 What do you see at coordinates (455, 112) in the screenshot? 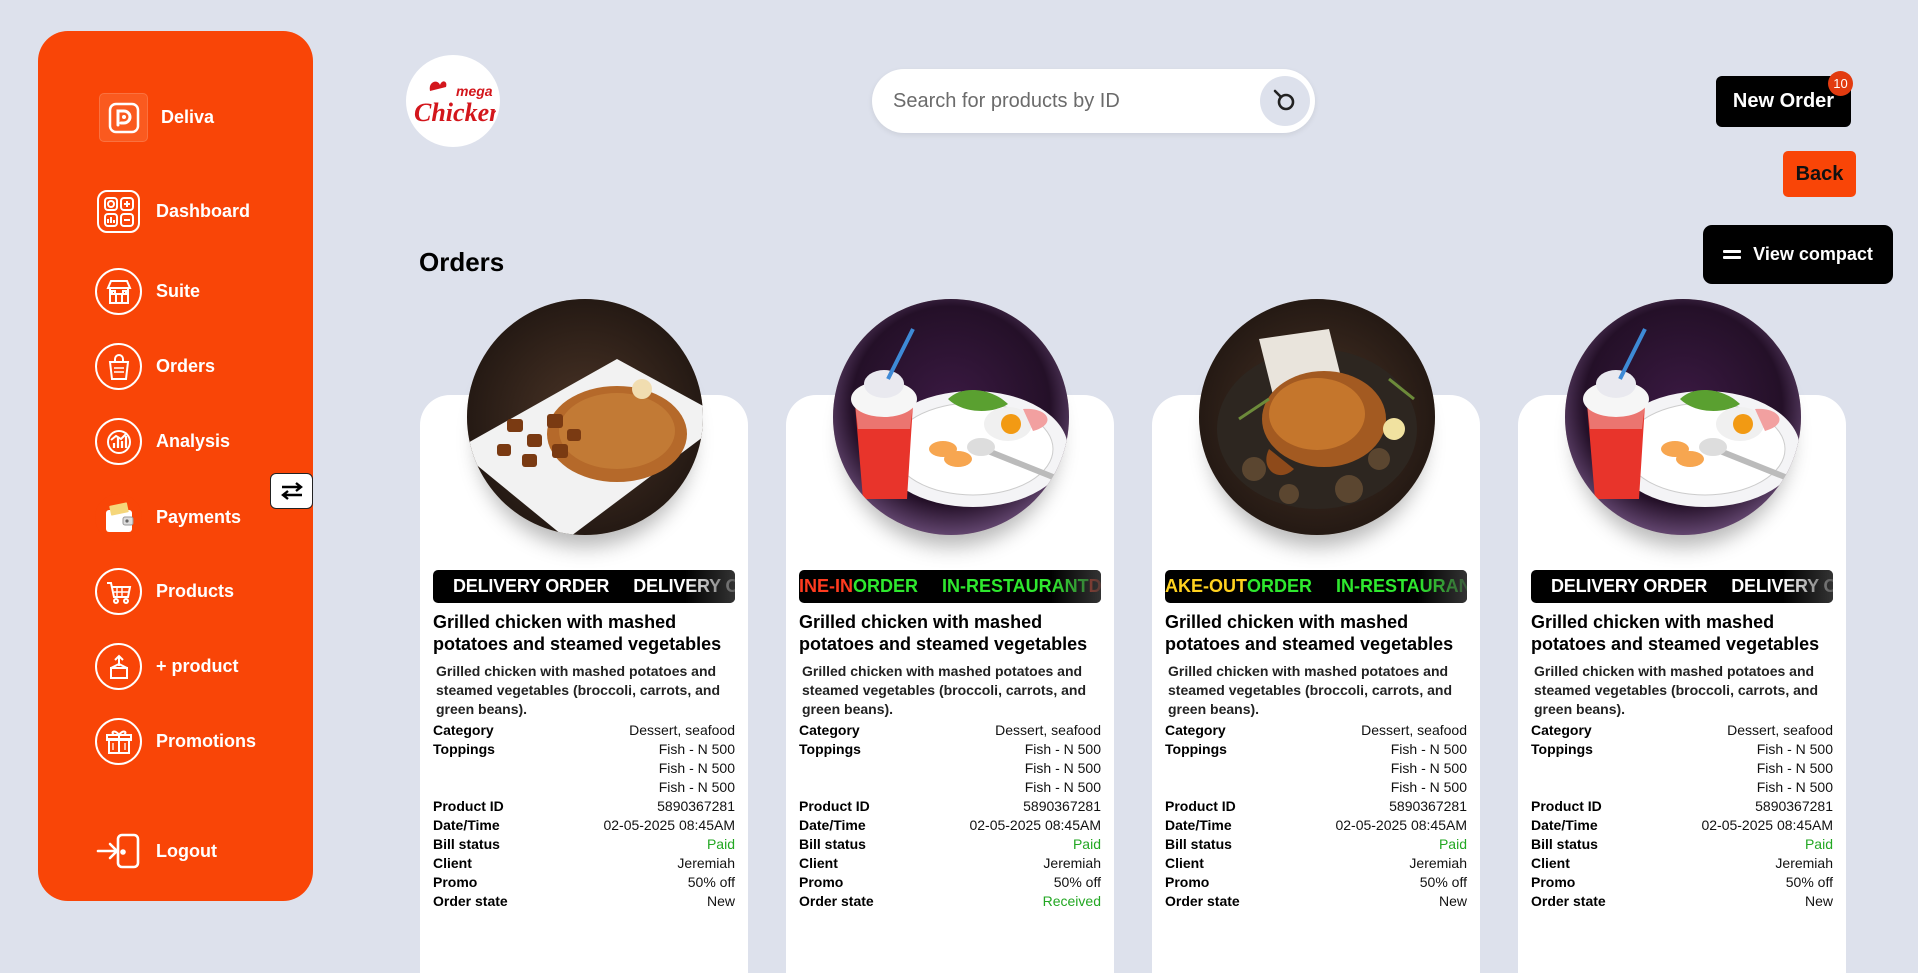
I see `svg-text: Chicken` at bounding box center [455, 112].